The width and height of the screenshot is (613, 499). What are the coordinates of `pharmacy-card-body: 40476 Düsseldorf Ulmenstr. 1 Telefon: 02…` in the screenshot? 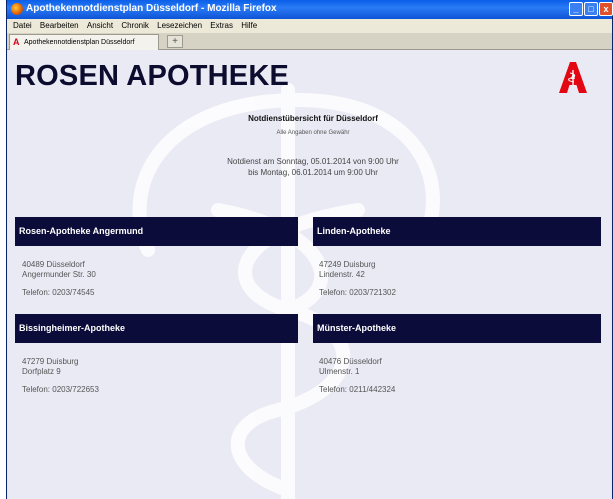 It's located at (357, 376).